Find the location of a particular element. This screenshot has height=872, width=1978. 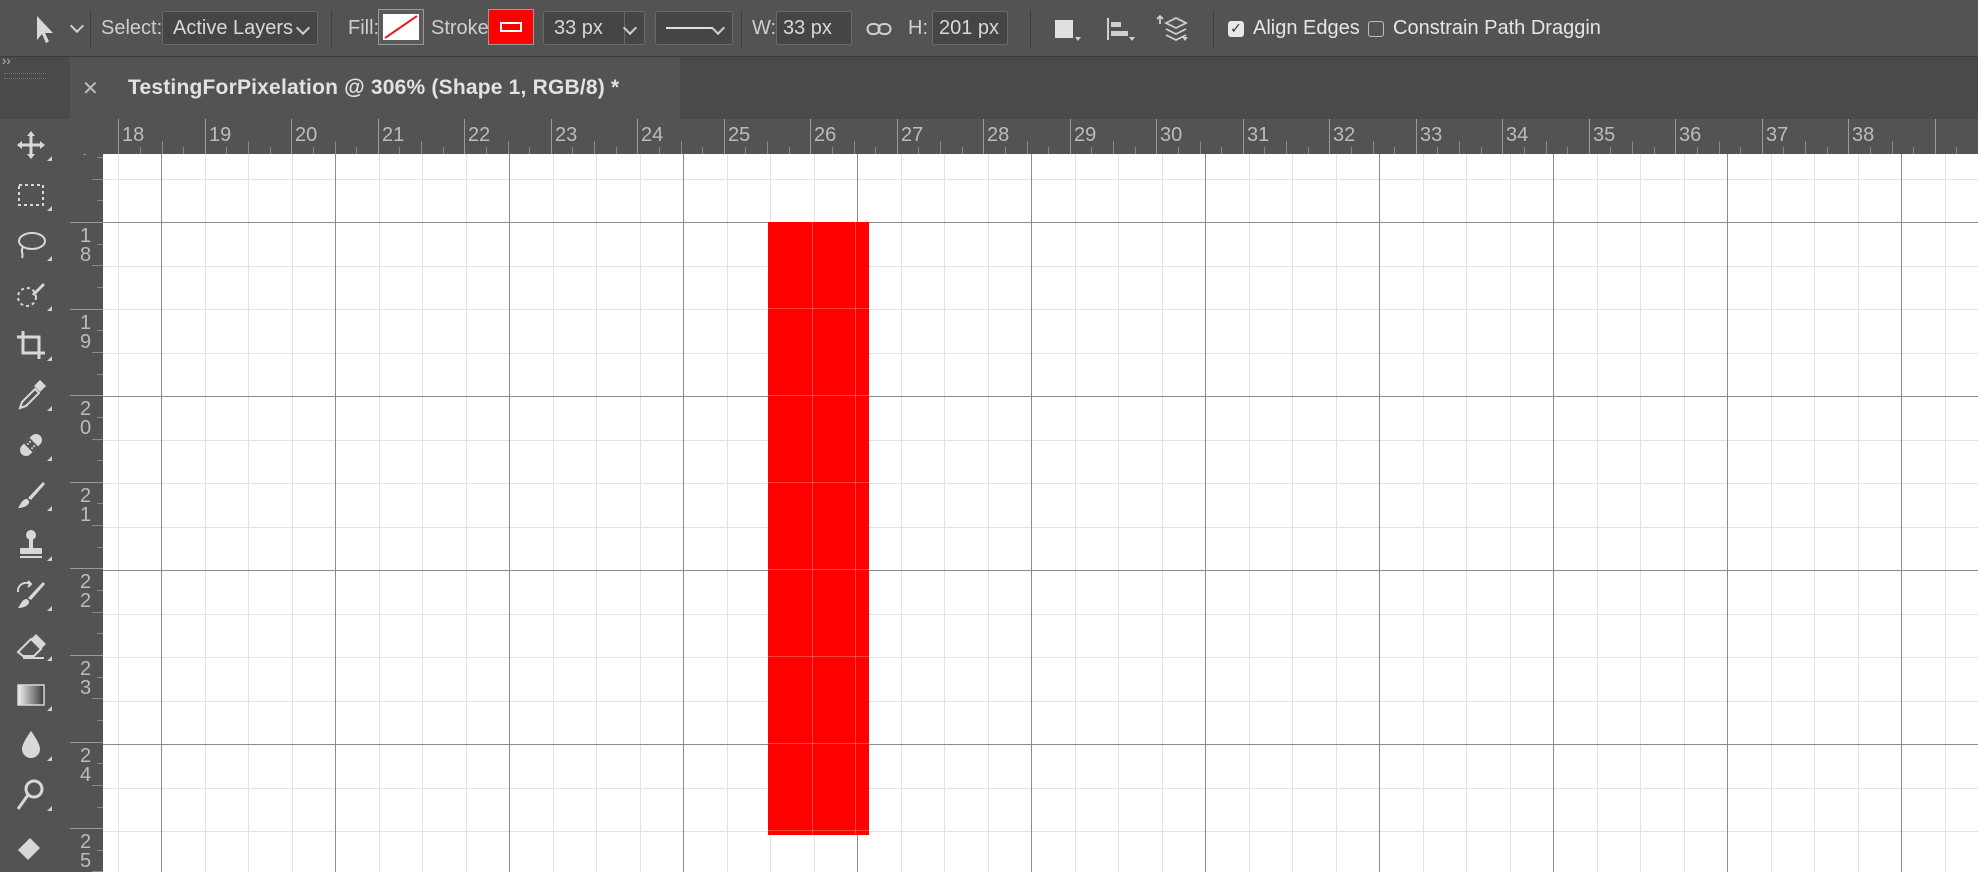

solid-line-icon is located at coordinates (689, 28).